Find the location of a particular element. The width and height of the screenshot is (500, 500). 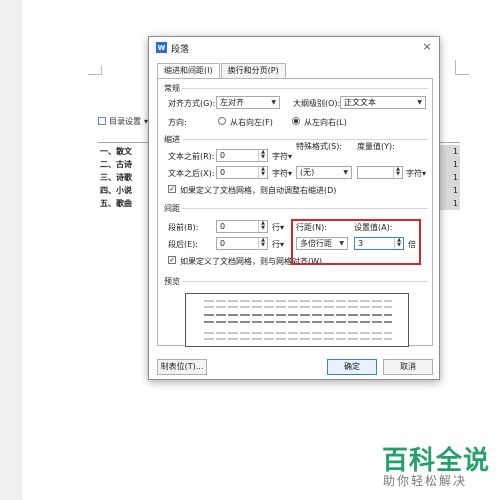

section-general-title: 常规 is located at coordinates (172, 88).